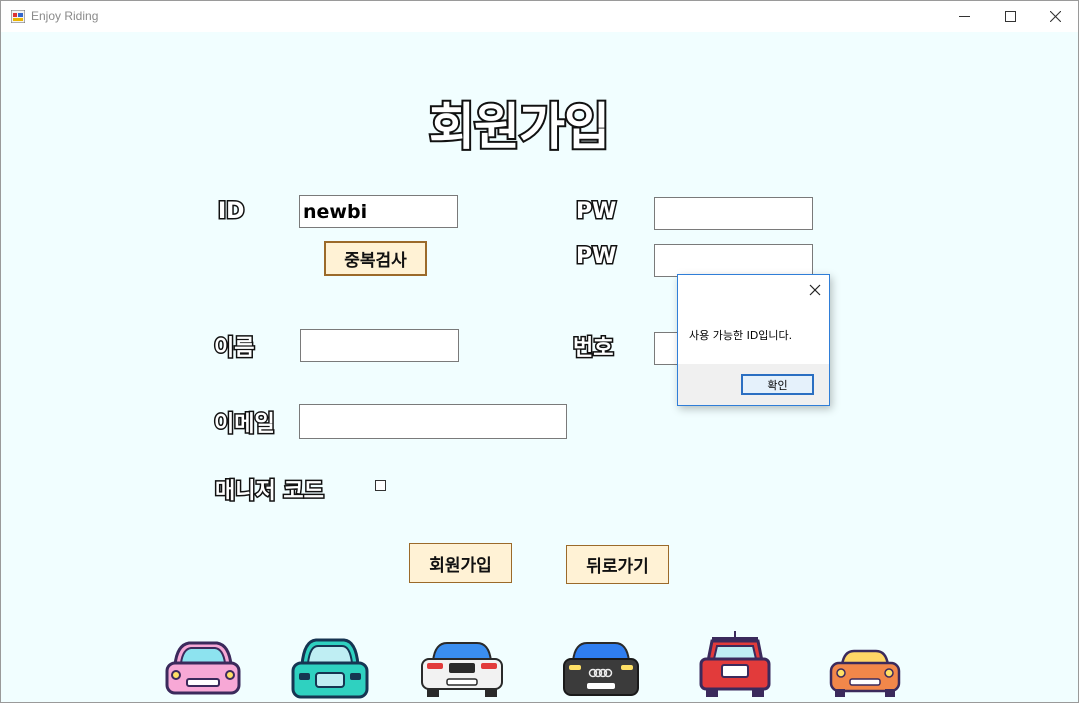  What do you see at coordinates (593, 349) in the screenshot?
I see `phone-label: 번호` at bounding box center [593, 349].